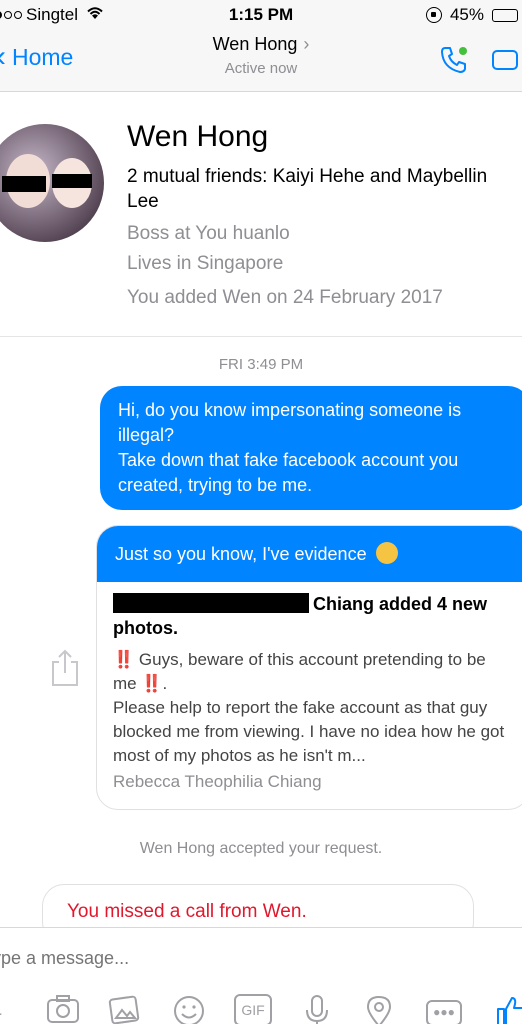 This screenshot has height=1024, width=522. Describe the element at coordinates (208, 233) in the screenshot. I see `profile-work: Boss at You huanlo` at that location.